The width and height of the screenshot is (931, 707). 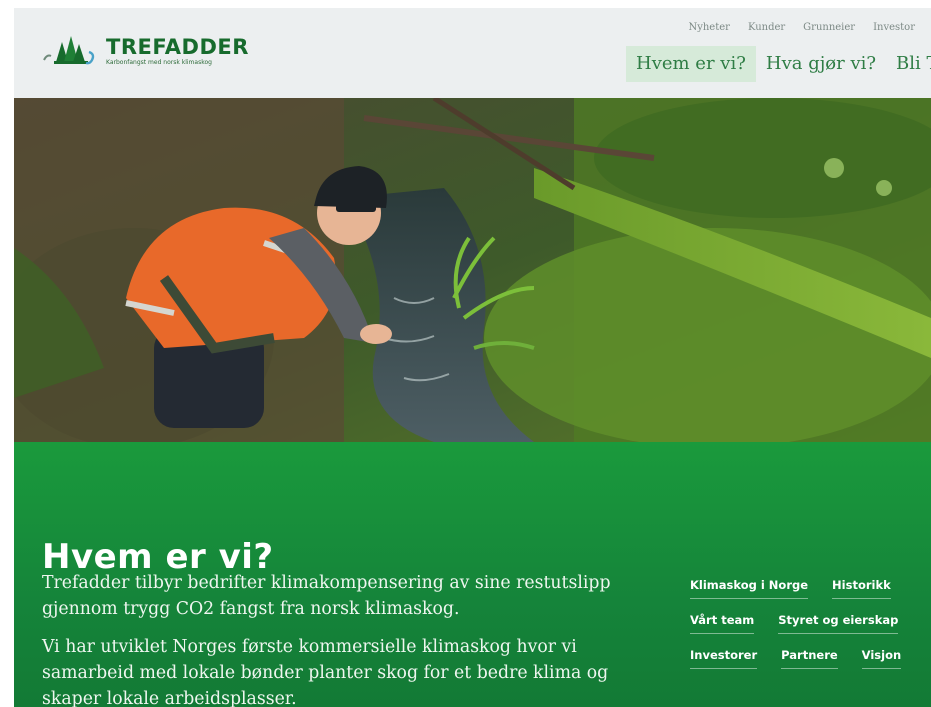 I want to click on sublink-investorer: Investorer, so click(x=724, y=658).